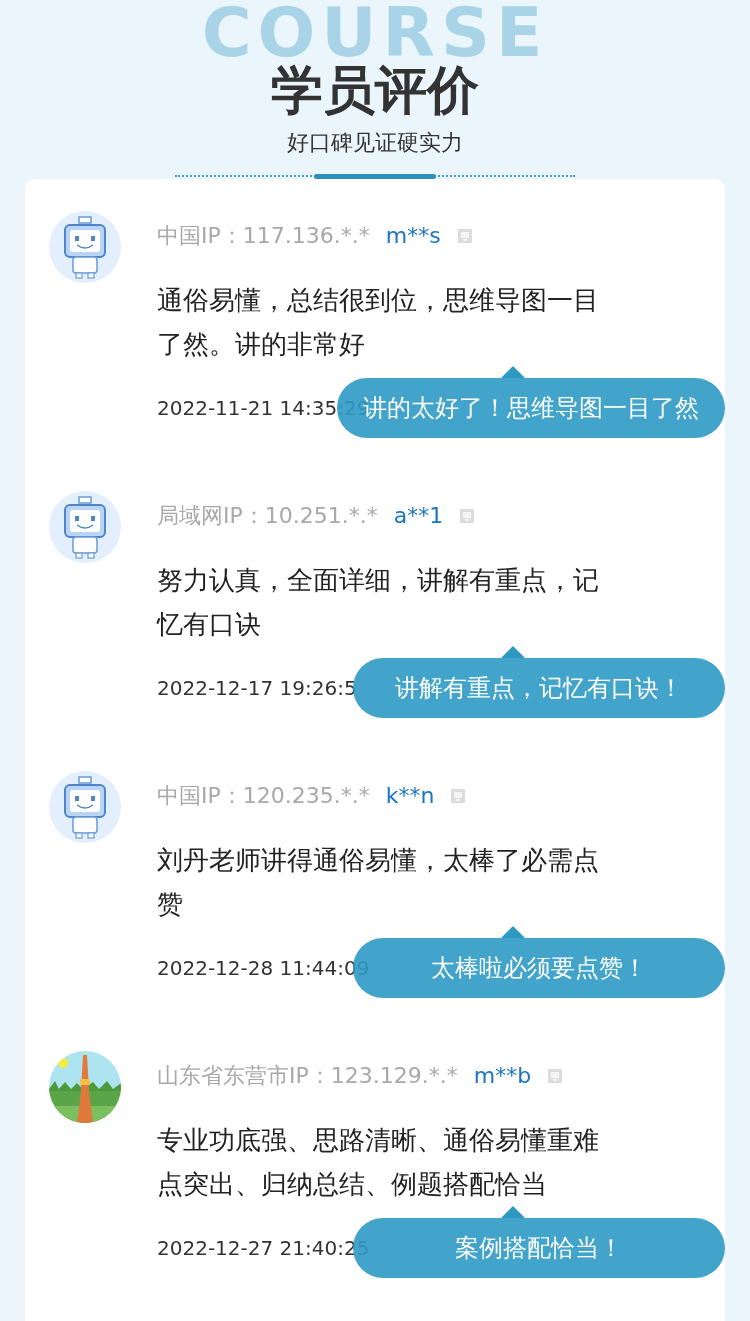 Image resolution: width=750 pixels, height=1321 pixels. I want to click on reply-text: 太棒啦必须要点赞！, so click(539, 968).